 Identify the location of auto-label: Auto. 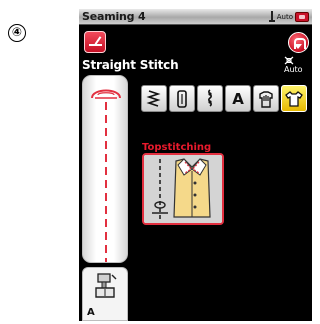
(284, 16).